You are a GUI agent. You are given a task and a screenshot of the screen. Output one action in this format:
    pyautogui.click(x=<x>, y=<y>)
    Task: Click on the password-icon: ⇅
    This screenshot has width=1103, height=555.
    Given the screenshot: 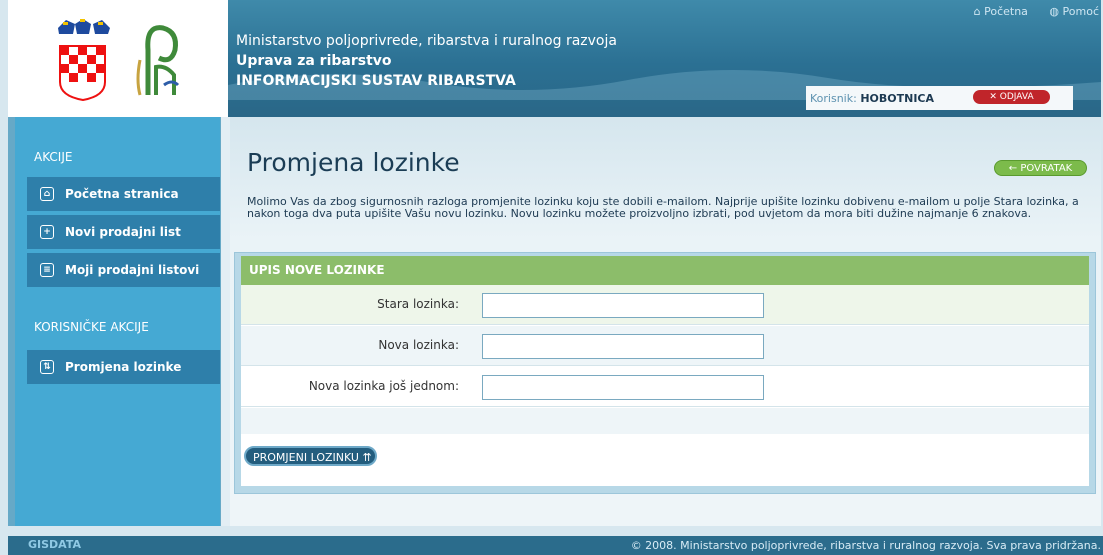 What is the action you would take?
    pyautogui.click(x=47, y=367)
    